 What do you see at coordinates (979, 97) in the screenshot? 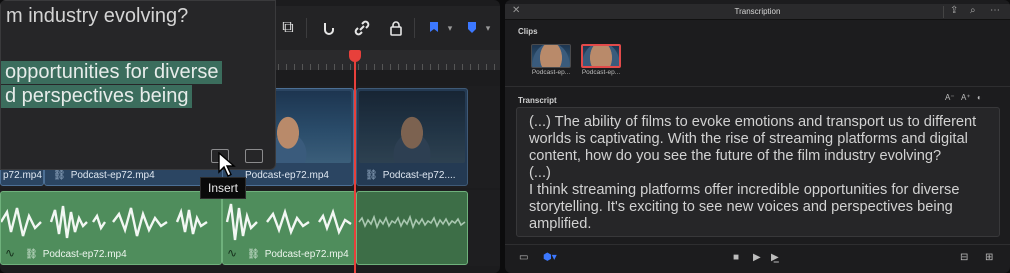
I see `contrast-icon: ◐` at bounding box center [979, 97].